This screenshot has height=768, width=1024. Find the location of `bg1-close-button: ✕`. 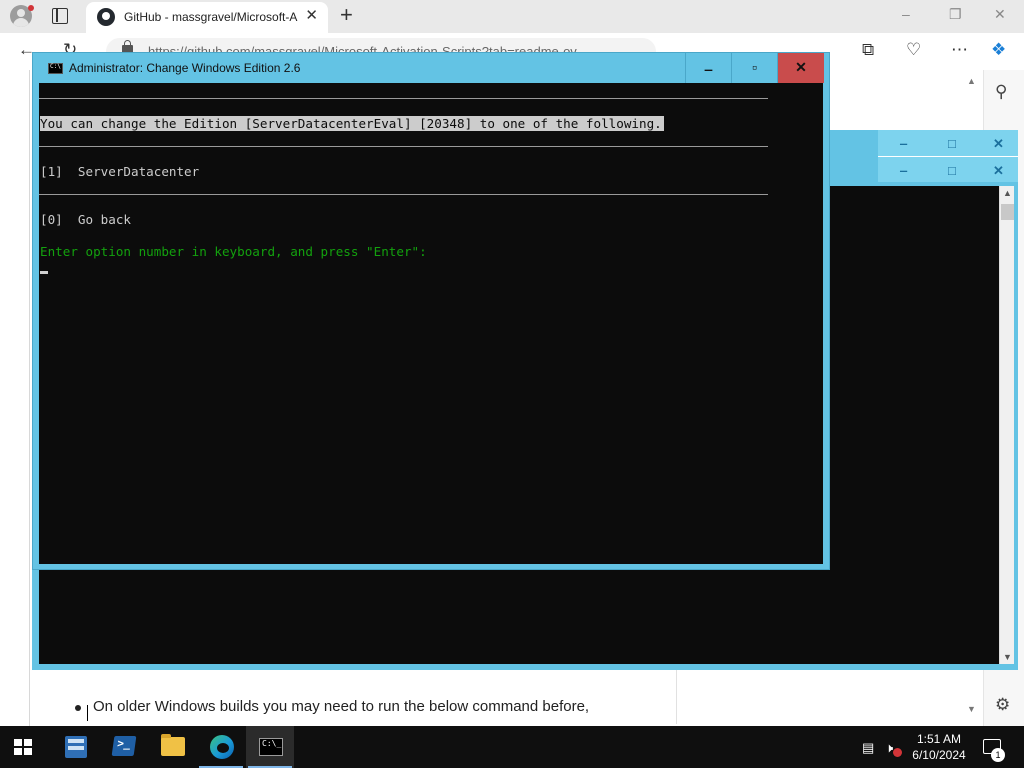

bg1-close-button: ✕ is located at coordinates (998, 144).